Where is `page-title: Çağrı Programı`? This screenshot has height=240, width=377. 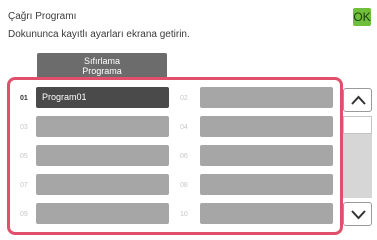
page-title: Çağrı Programı is located at coordinates (42, 16).